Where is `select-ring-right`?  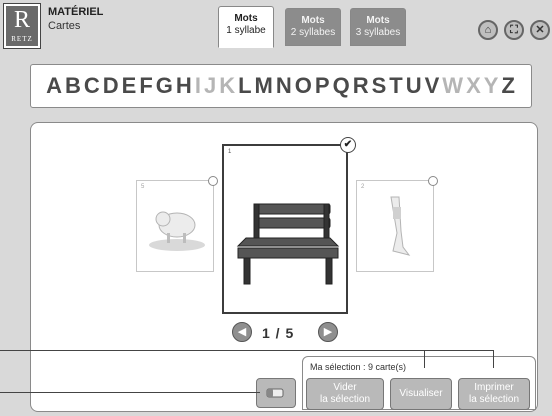
select-ring-right is located at coordinates (433, 181).